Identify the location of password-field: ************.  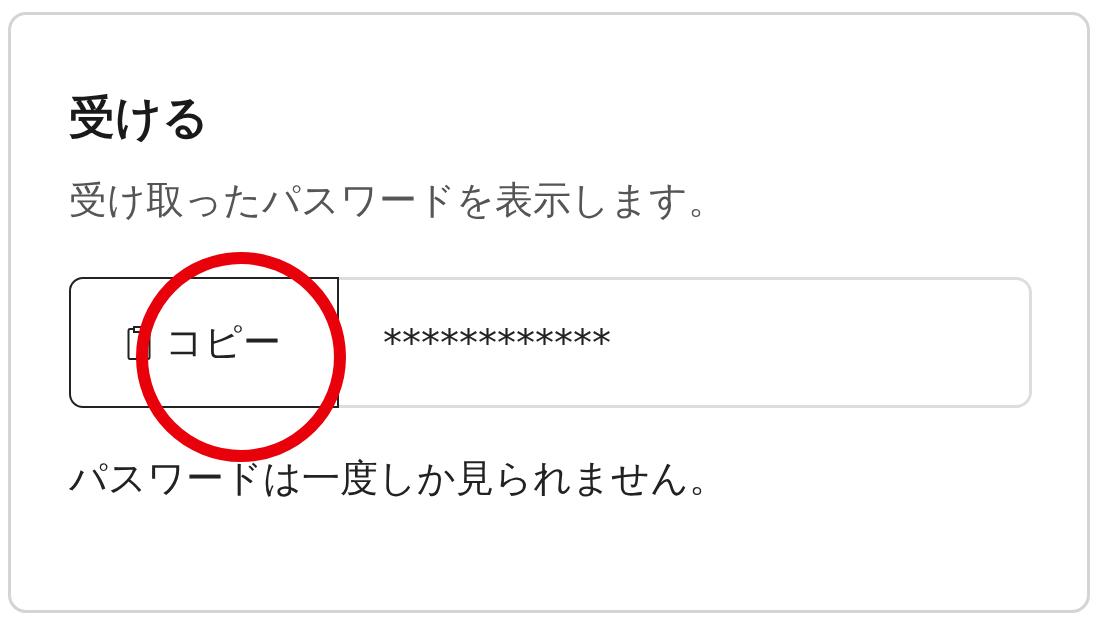
(685, 342).